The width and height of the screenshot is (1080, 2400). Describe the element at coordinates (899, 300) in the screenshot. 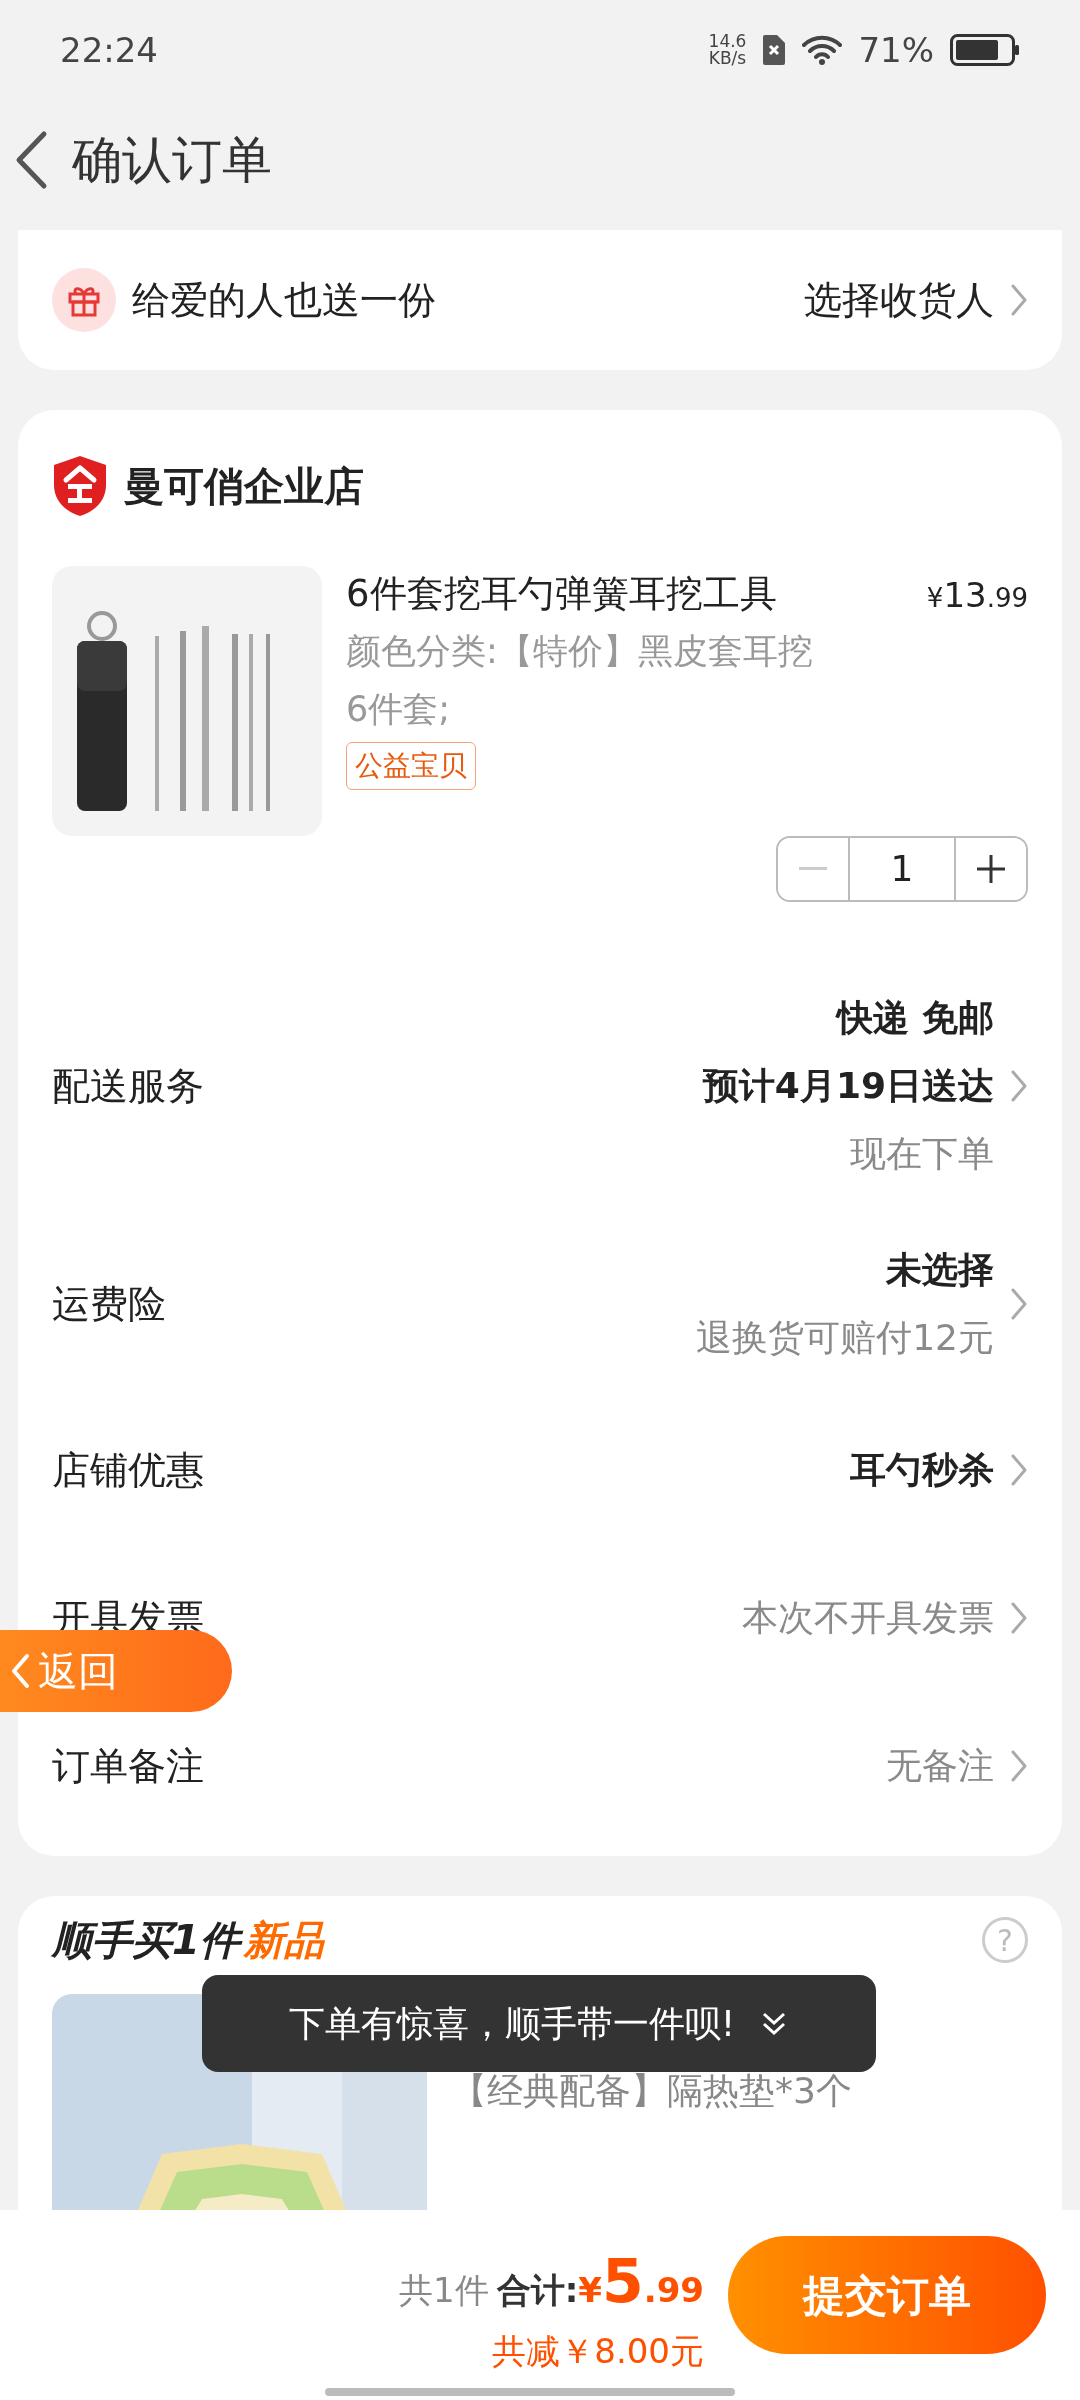

I see `choose-recipient-link: 选择收货人` at that location.